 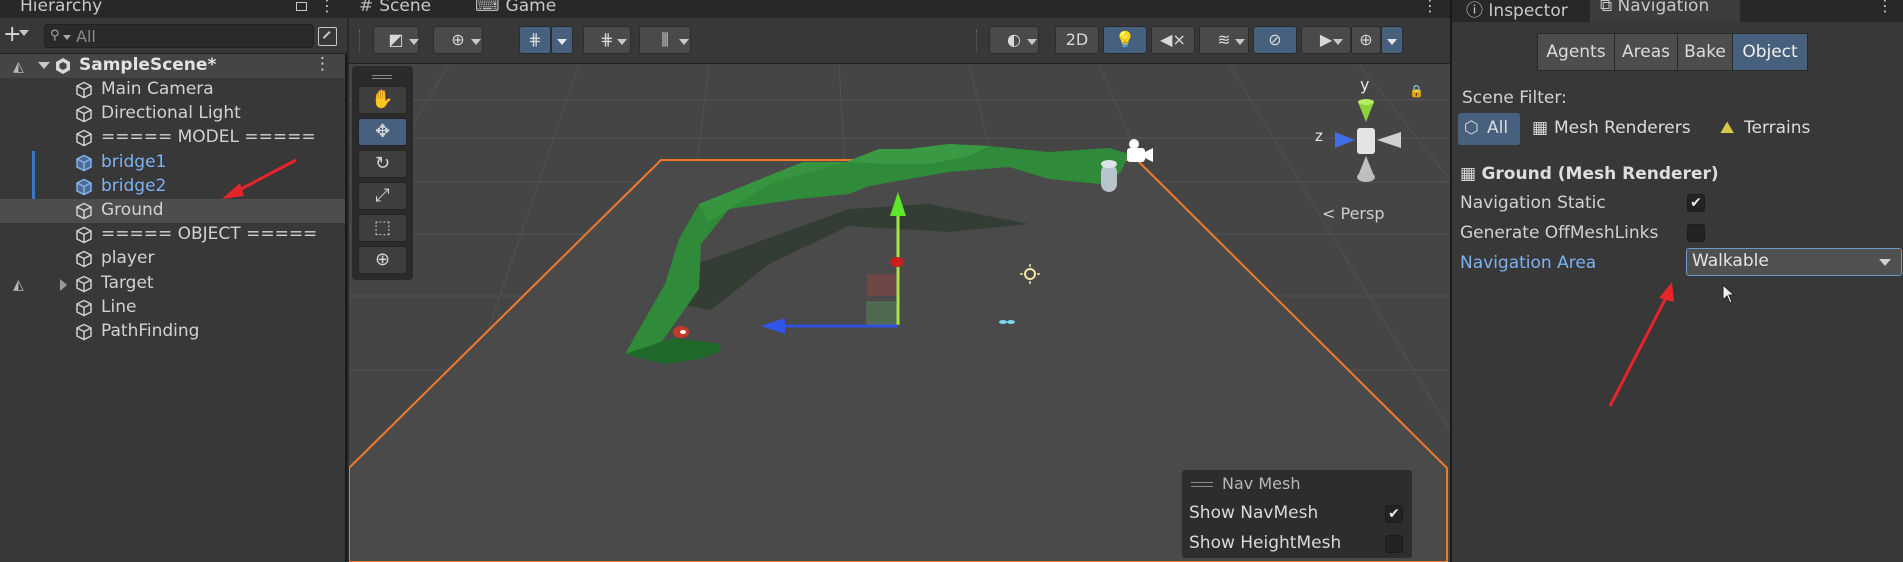 What do you see at coordinates (382, 77) in the screenshot?
I see `palette-grip` at bounding box center [382, 77].